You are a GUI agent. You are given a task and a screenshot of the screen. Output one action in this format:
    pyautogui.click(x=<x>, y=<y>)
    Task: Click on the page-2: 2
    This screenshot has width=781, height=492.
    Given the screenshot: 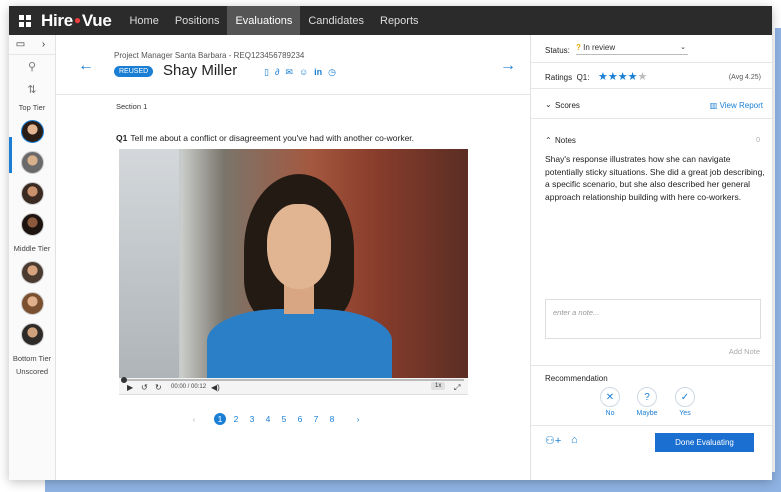 What is the action you would take?
    pyautogui.click(x=236, y=419)
    